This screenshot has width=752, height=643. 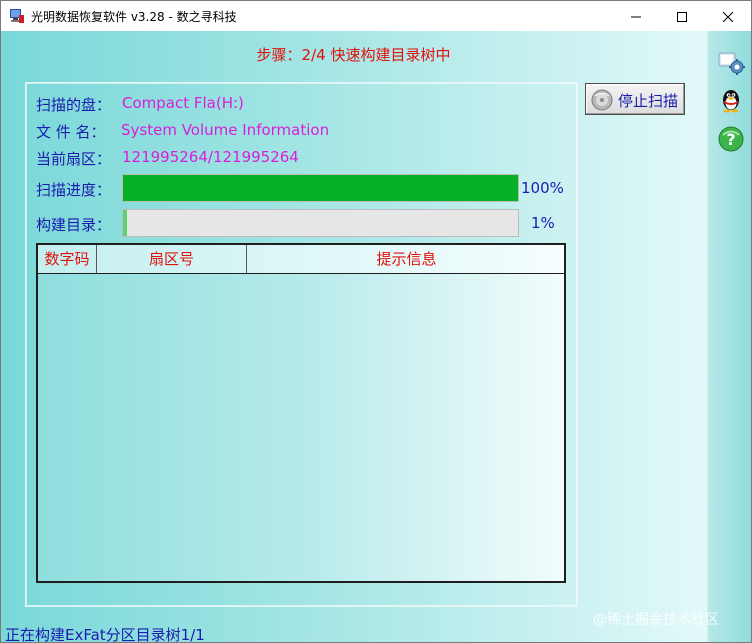 I want to click on qq-penguin-icon, so click(x=731, y=99).